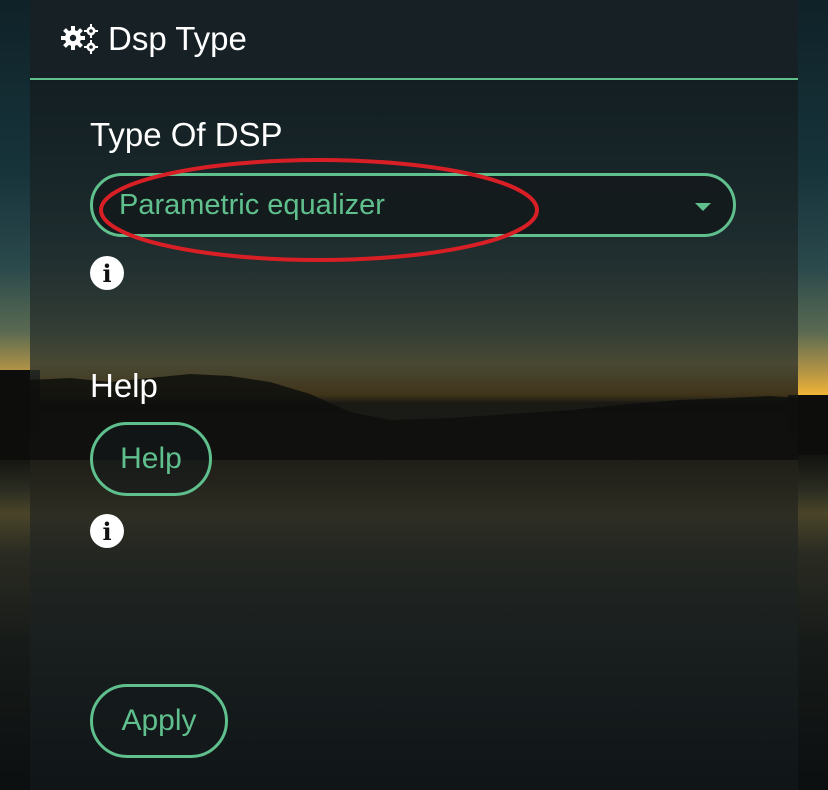 This screenshot has height=790, width=828. I want to click on panel-header: Dsp Type, so click(414, 40).